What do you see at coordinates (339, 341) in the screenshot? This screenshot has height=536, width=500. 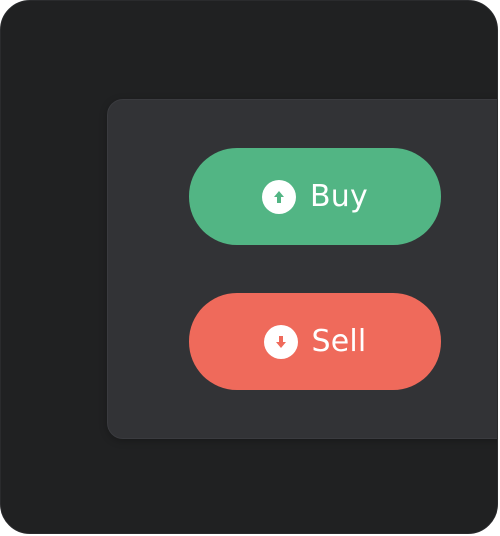 I see `sell-button-label: Sell` at bounding box center [339, 341].